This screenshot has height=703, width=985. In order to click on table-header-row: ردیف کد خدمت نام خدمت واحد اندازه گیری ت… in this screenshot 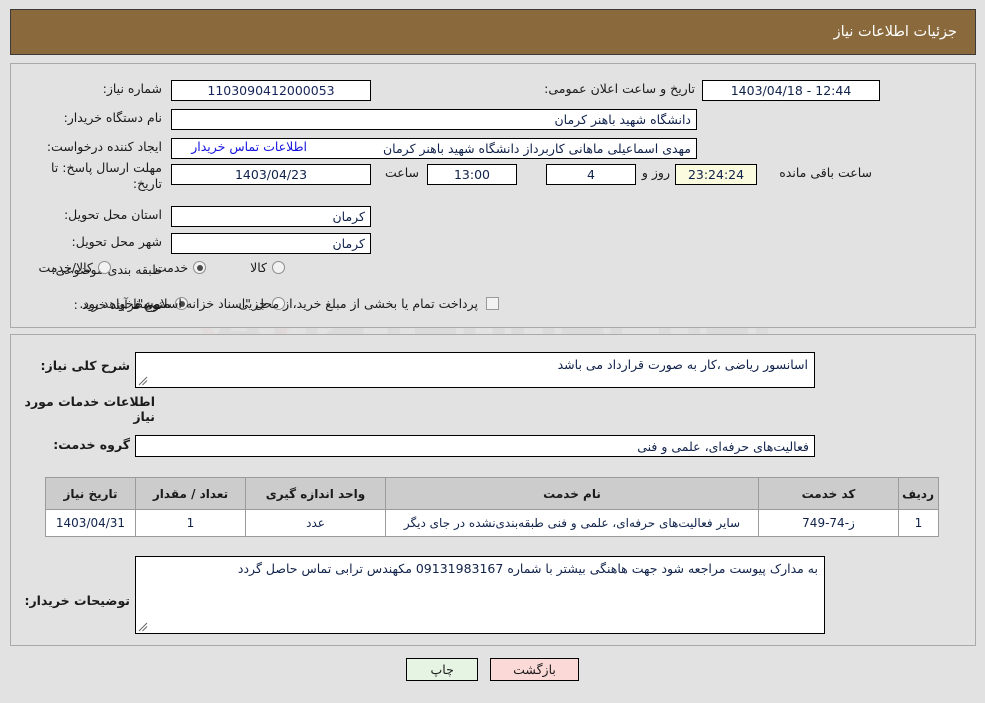, I will do `click(492, 493)`.